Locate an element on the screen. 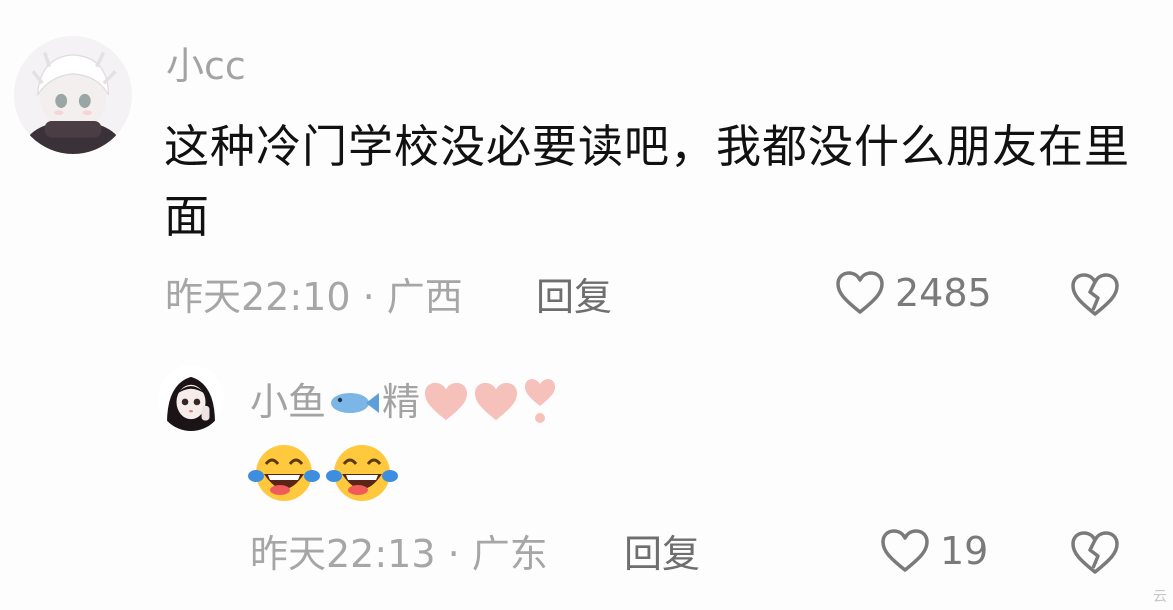 The width and height of the screenshot is (1173, 610). like-count: 2485 is located at coordinates (943, 293).